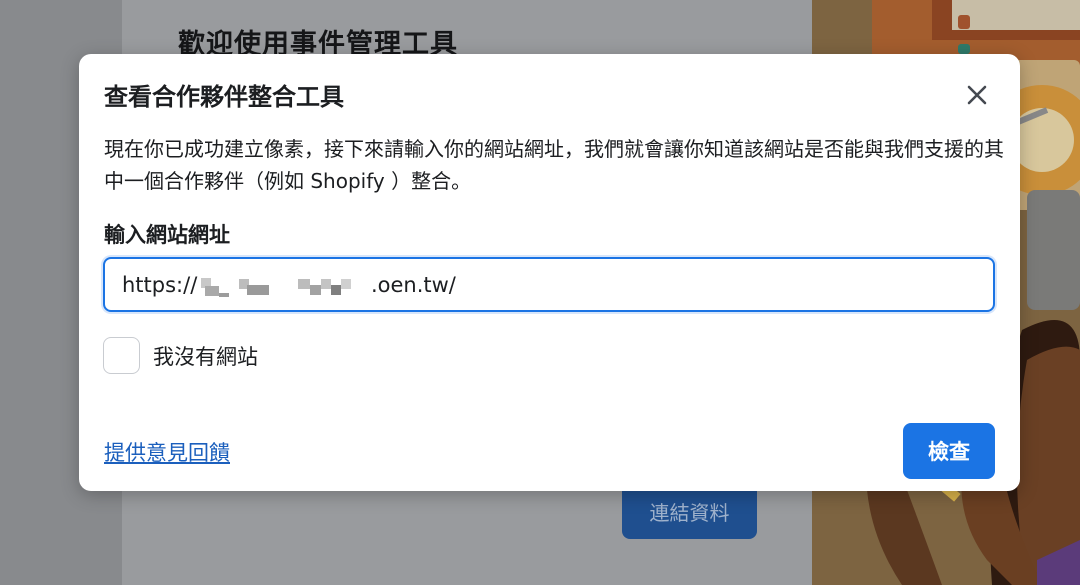 The image size is (1080, 585). What do you see at coordinates (549, 284) in the screenshot?
I see `url-input-container` at bounding box center [549, 284].